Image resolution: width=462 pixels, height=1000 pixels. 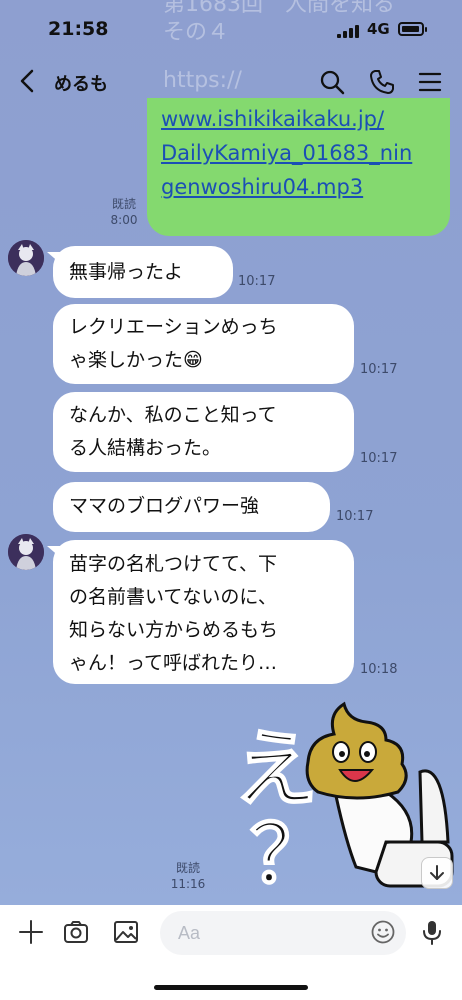 What do you see at coordinates (173, 564) in the screenshot?
I see `message-text: 苗字の名札つけてて、下` at bounding box center [173, 564].